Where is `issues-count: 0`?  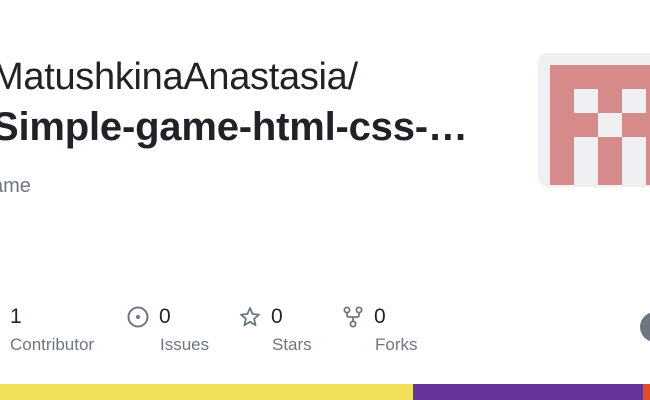 issues-count: 0 is located at coordinates (165, 316).